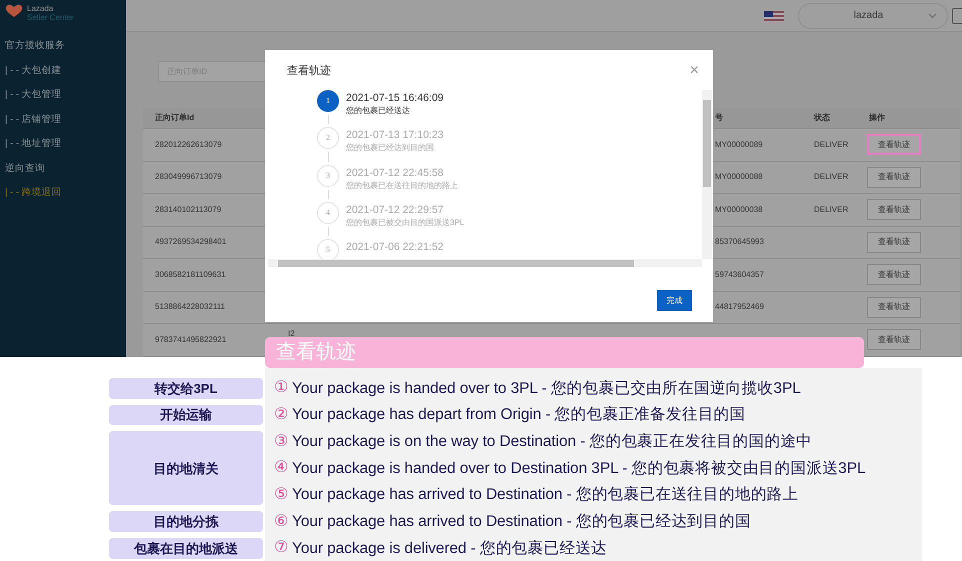  Describe the element at coordinates (190, 307) in the screenshot. I see `table-cell-text: 5138864228032111` at that location.